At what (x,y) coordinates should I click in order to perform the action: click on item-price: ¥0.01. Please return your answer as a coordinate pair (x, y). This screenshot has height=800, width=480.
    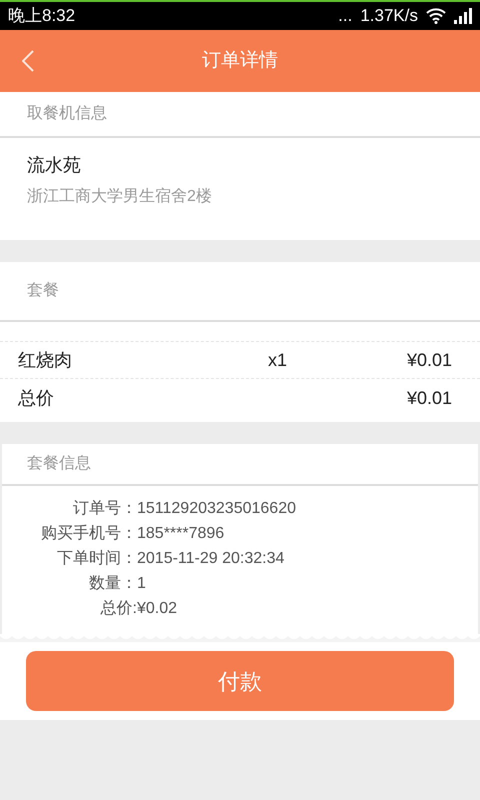
    Looking at the image, I should click on (429, 360).